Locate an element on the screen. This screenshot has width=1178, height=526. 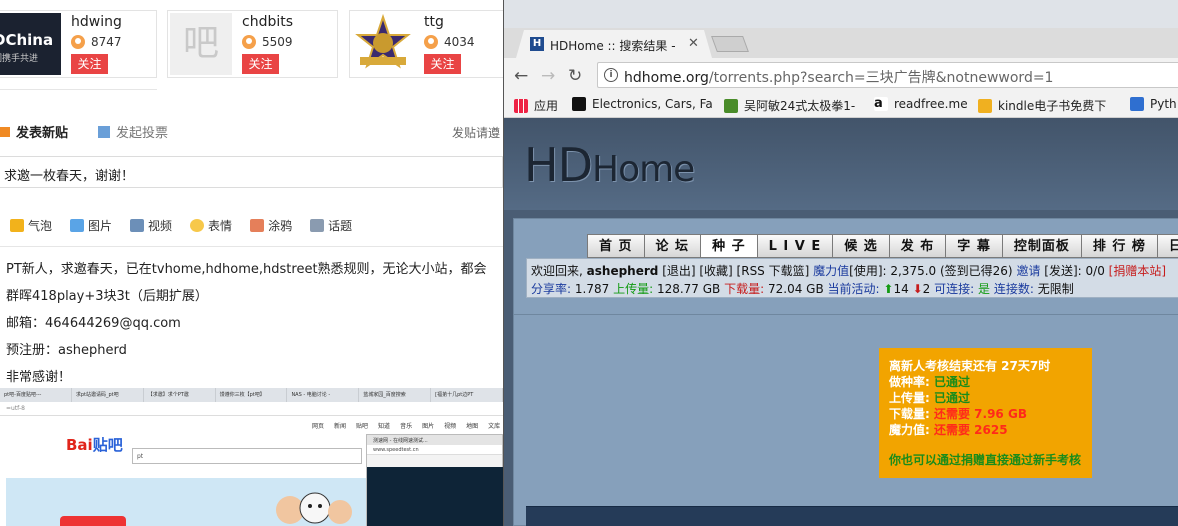
avatar: DChina 们携手共进 is located at coordinates (30, 44).